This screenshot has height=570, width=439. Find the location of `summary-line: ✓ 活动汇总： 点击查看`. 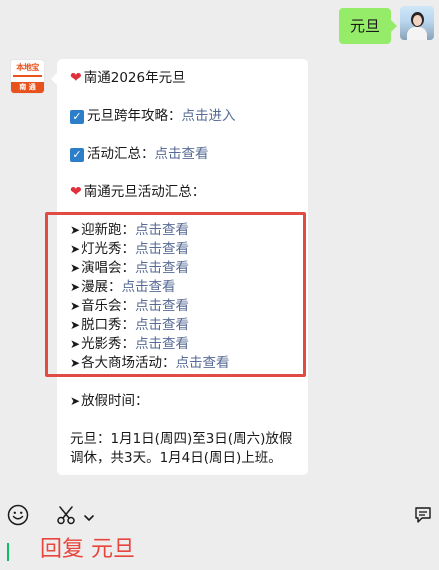

summary-line: ✓ 活动汇总： 点击查看 is located at coordinates (139, 154).